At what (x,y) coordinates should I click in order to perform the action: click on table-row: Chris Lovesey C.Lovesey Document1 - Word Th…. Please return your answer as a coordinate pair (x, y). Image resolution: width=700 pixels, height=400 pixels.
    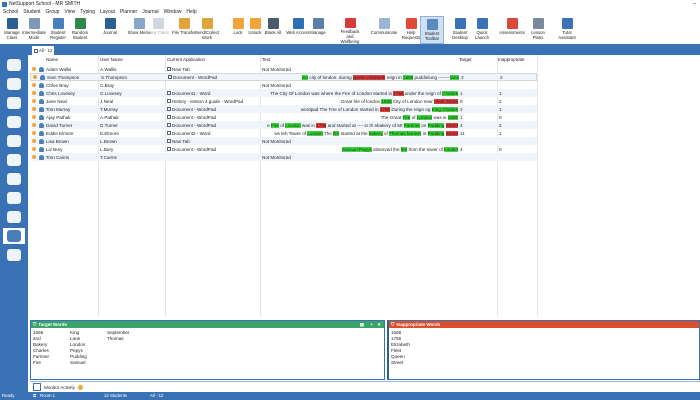
    Looking at the image, I should click on (283, 93).